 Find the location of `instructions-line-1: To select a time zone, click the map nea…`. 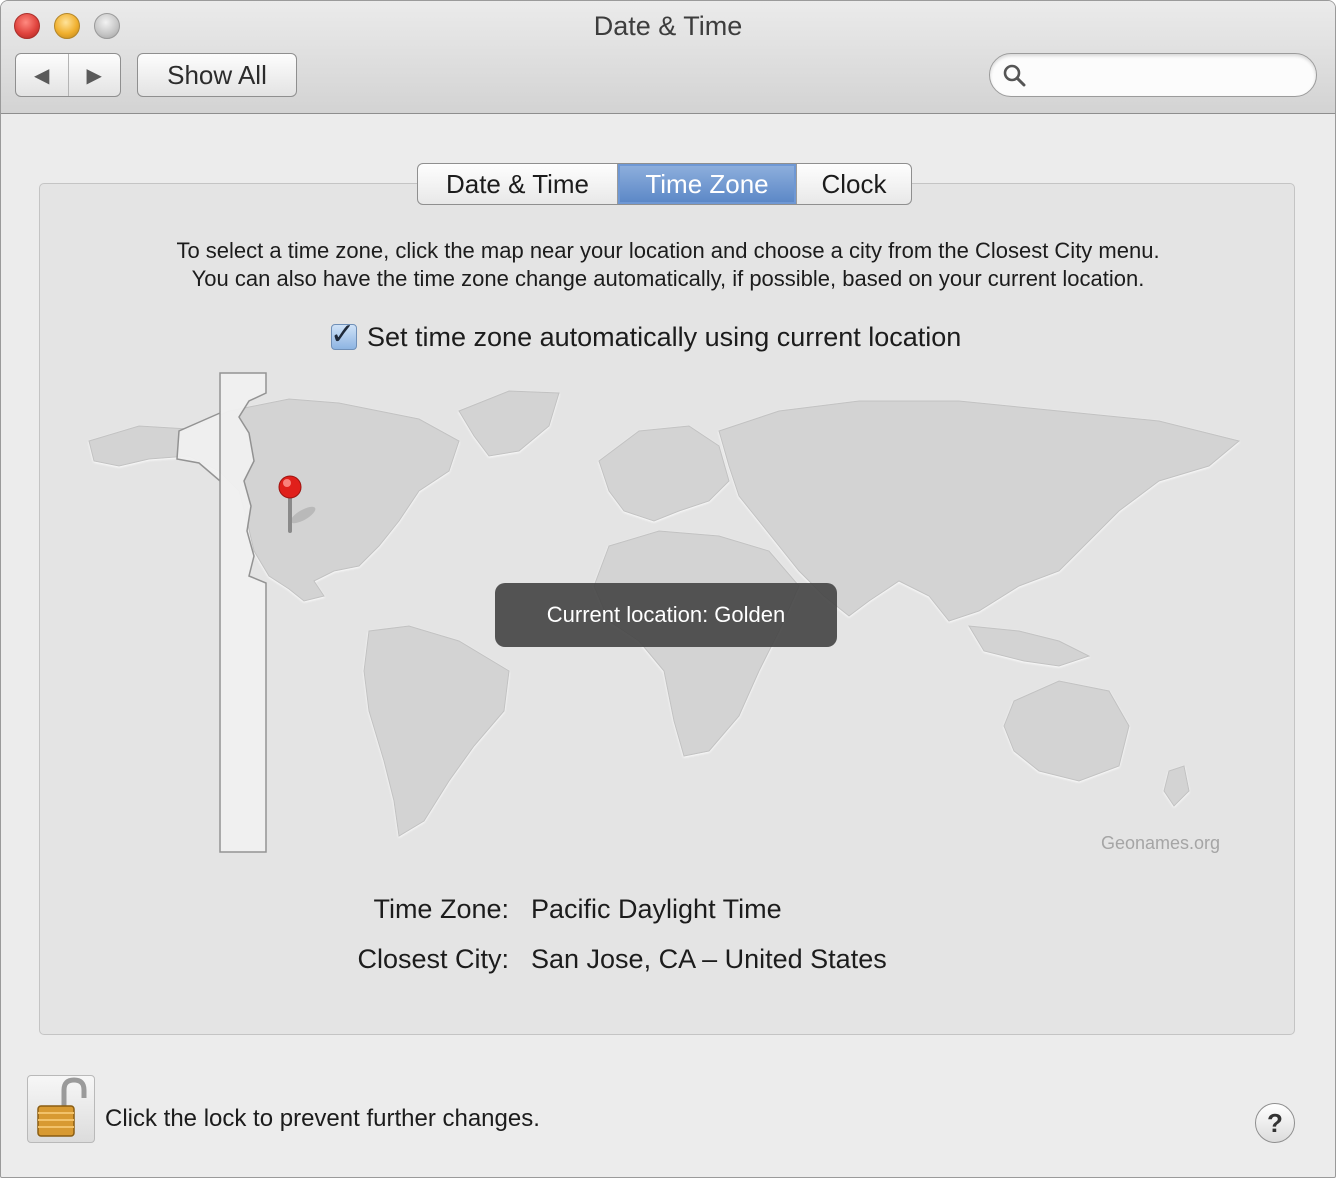

instructions-line-1: To select a time zone, click the map nea… is located at coordinates (668, 250).